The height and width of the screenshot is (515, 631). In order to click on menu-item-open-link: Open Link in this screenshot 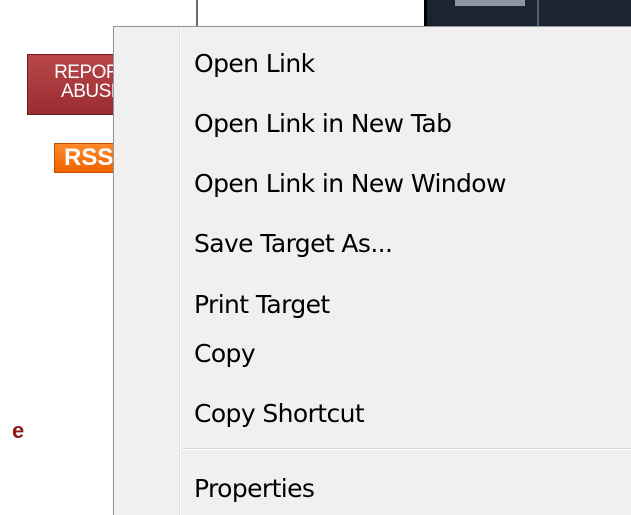, I will do `click(404, 64)`.